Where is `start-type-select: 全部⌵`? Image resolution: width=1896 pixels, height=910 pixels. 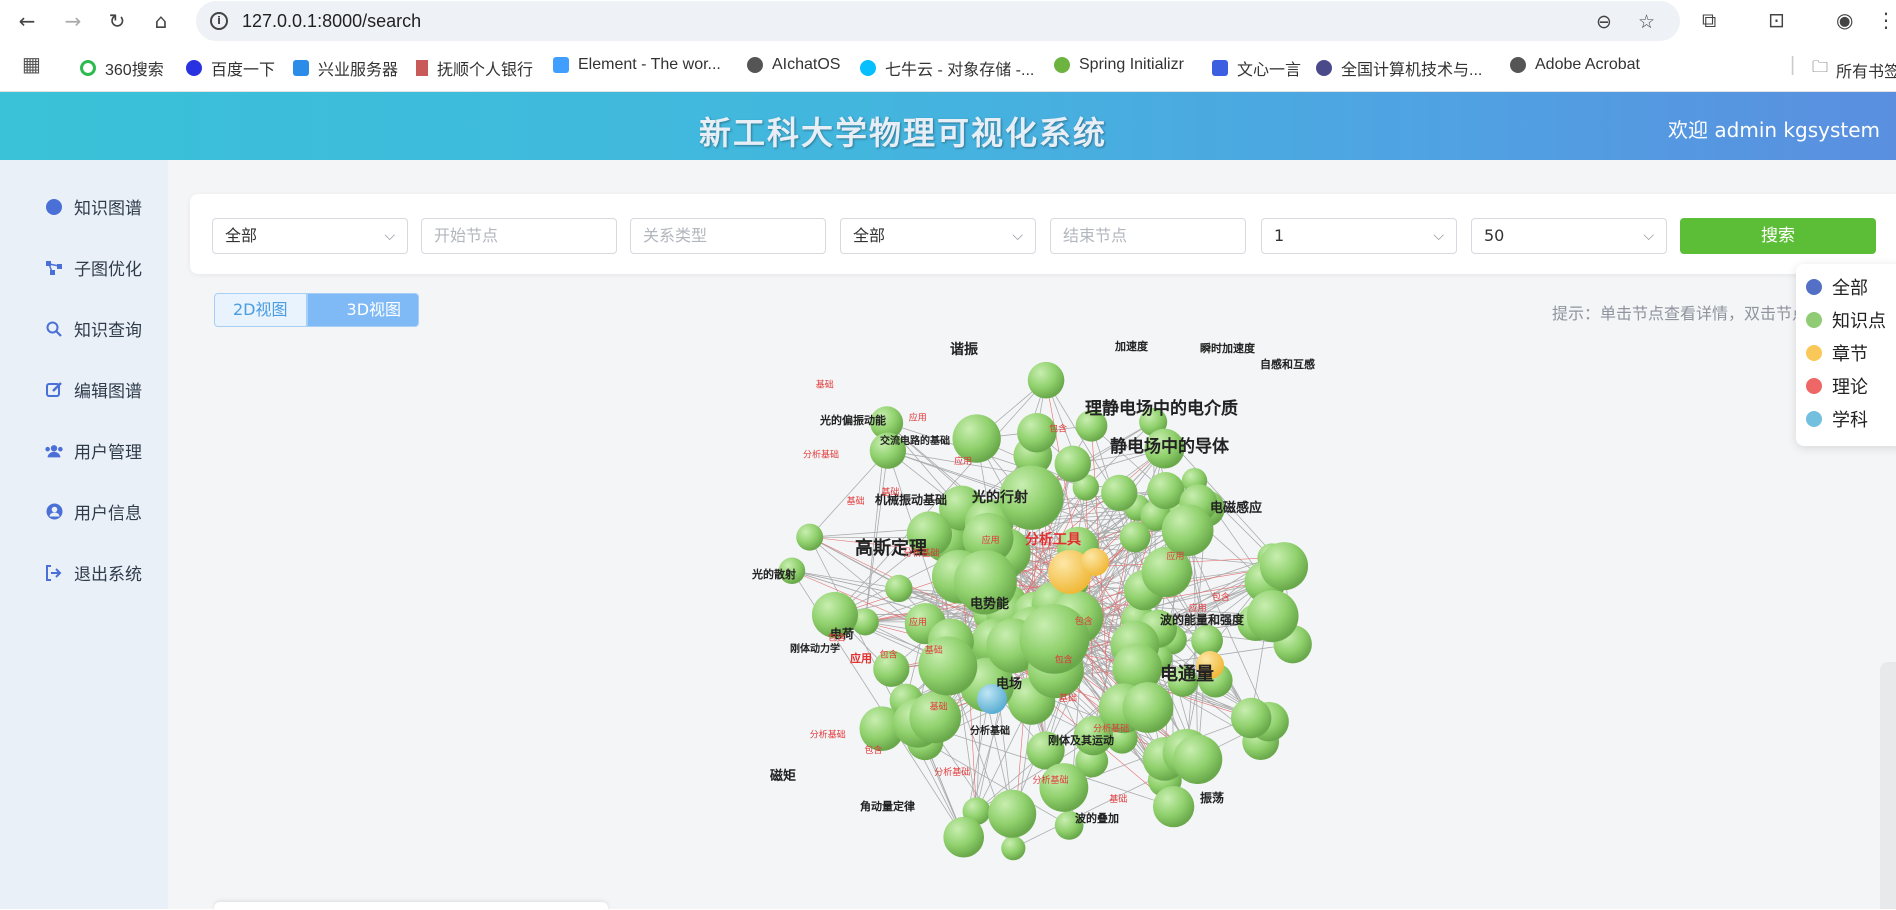 start-type-select: 全部⌵ is located at coordinates (310, 236).